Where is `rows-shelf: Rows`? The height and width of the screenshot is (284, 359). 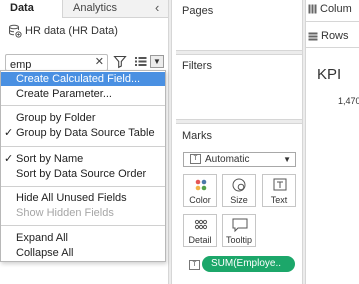
rows-shelf: Rows is located at coordinates (333, 36).